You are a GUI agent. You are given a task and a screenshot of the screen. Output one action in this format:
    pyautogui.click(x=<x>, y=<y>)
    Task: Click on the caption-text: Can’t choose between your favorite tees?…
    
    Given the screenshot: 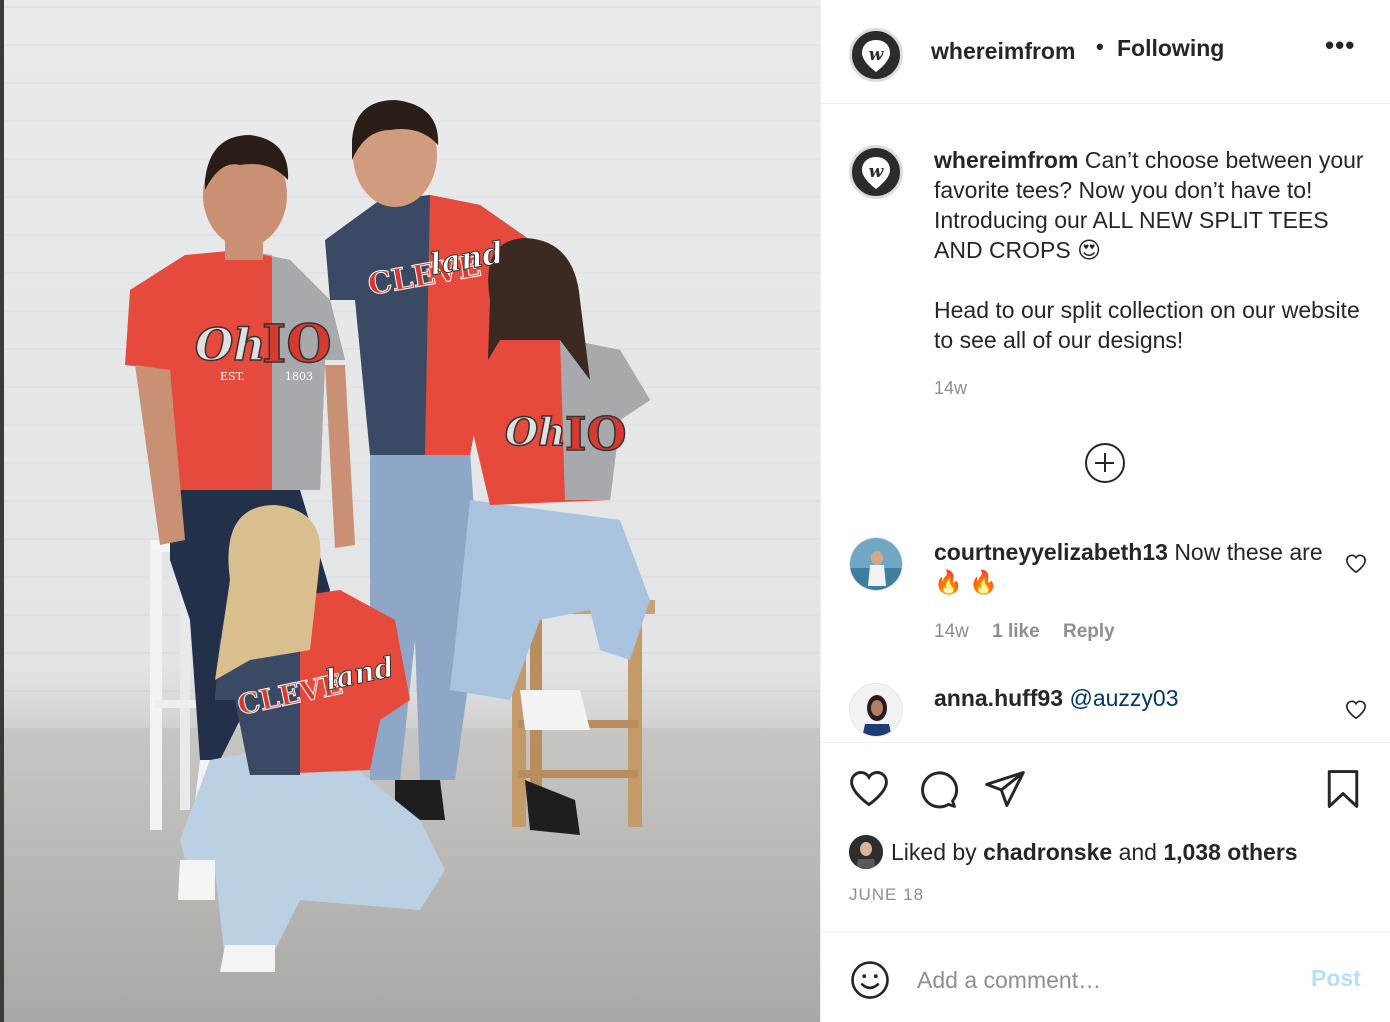 What is the action you would take?
    pyautogui.click(x=1149, y=250)
    